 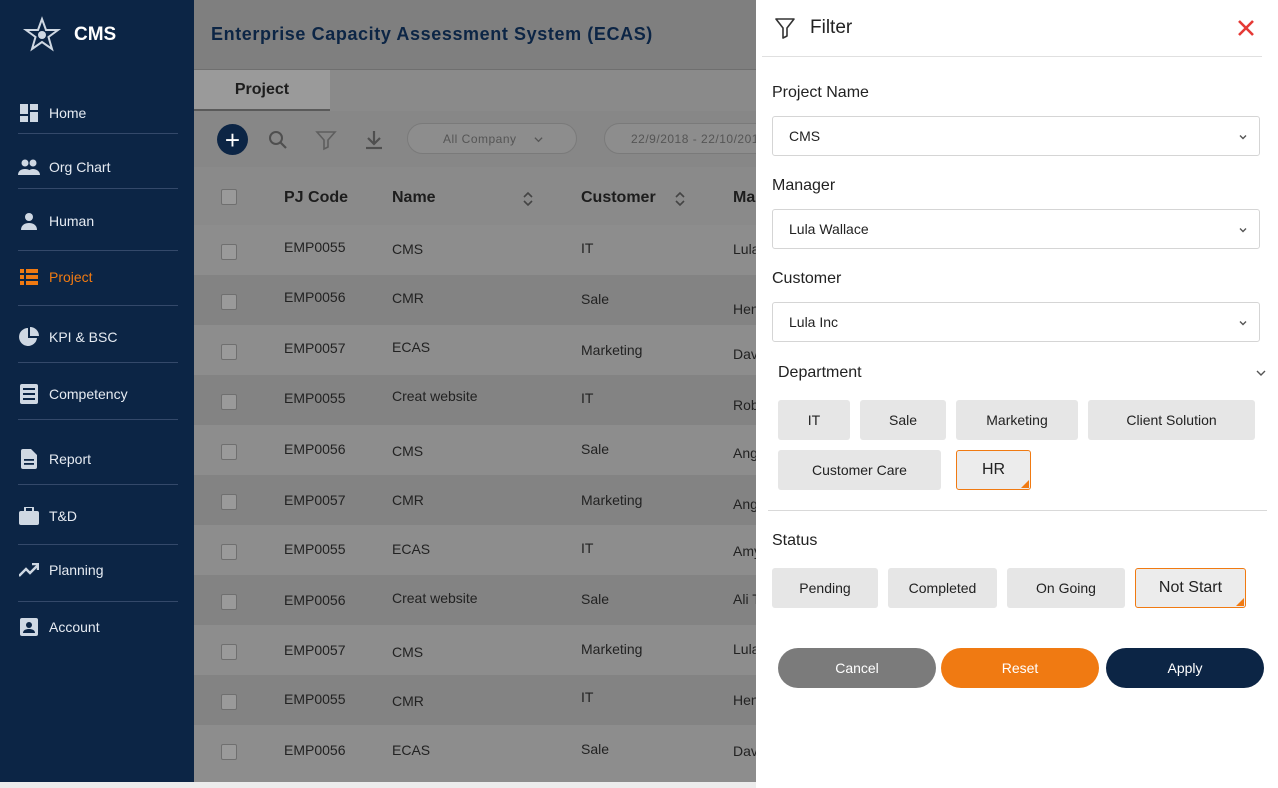 I want to click on sidebar-item-project: Project, so click(x=97, y=277).